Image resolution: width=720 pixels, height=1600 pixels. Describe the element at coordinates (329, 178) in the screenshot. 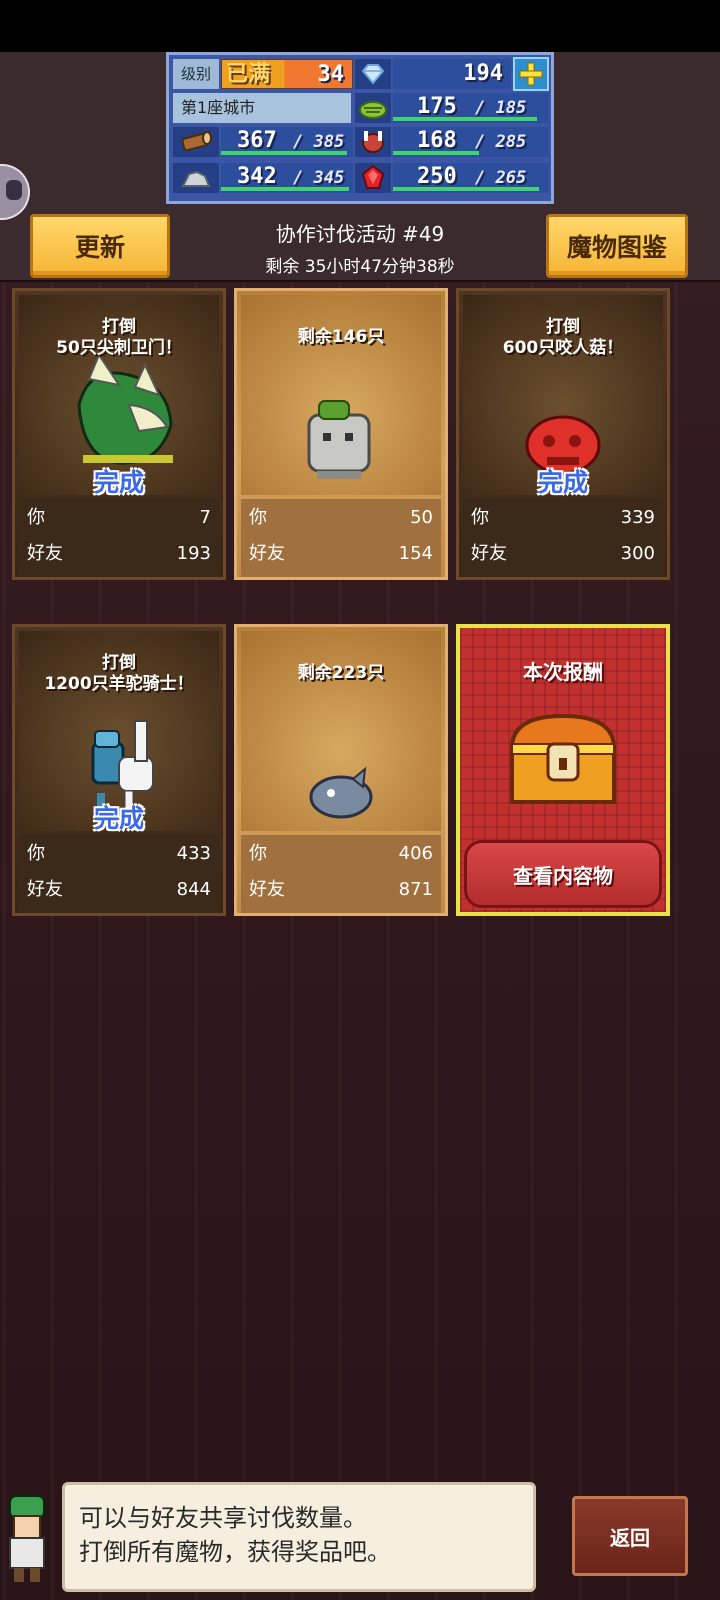

I see `stone-max: 345` at that location.